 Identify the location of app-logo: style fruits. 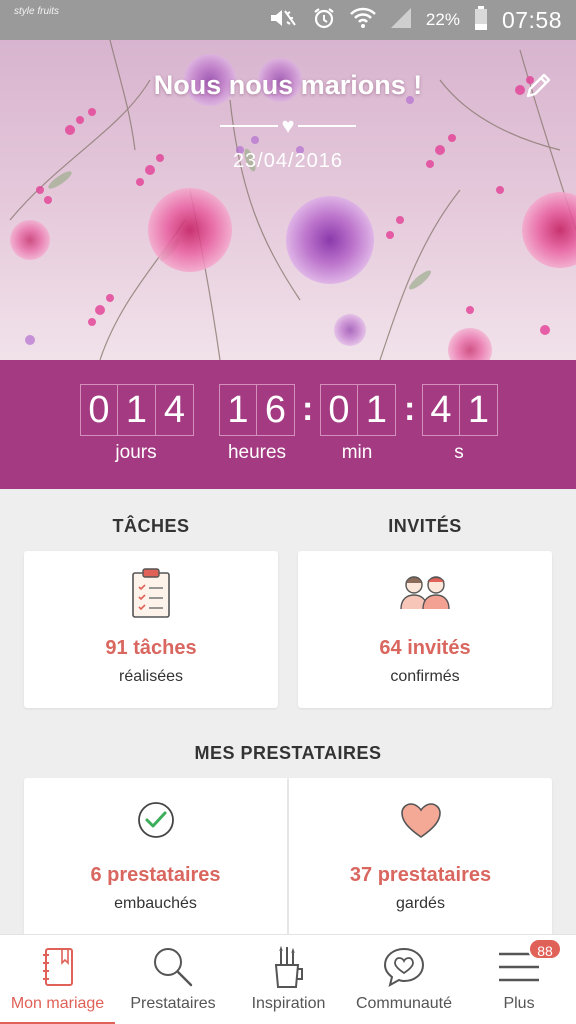
(37, 11).